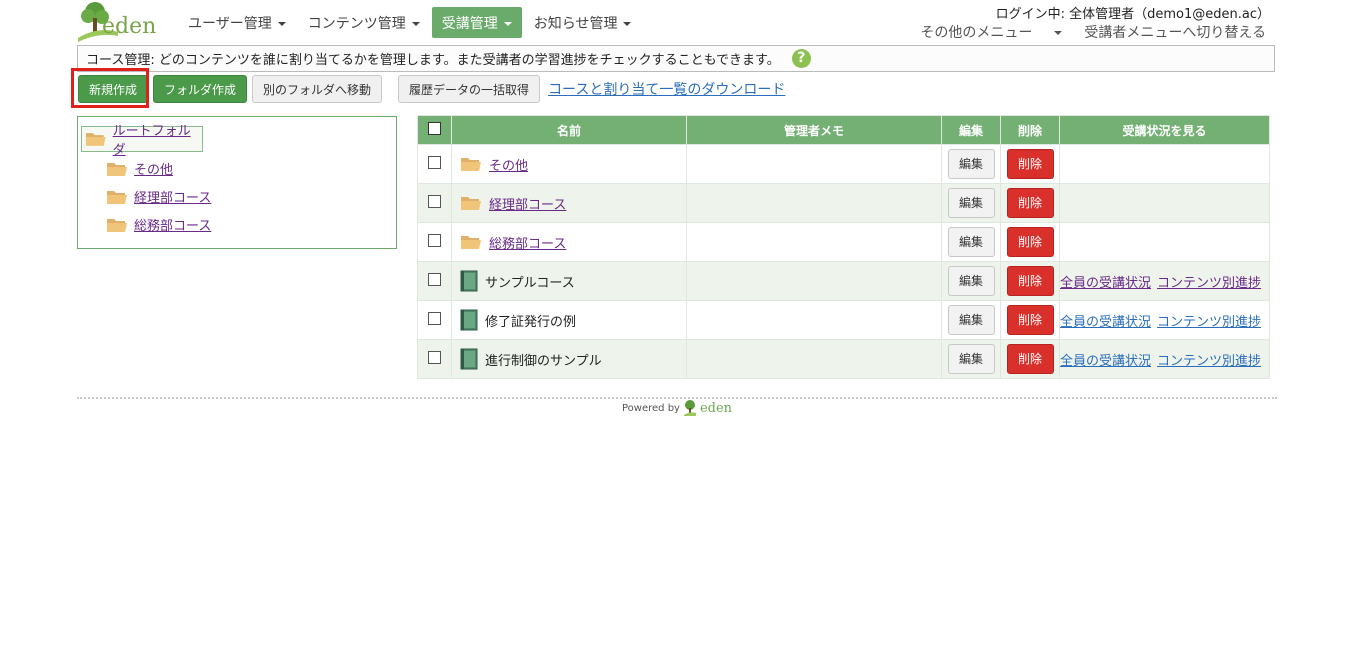  I want to click on other-menu-label: その他のメニュー, so click(976, 33).